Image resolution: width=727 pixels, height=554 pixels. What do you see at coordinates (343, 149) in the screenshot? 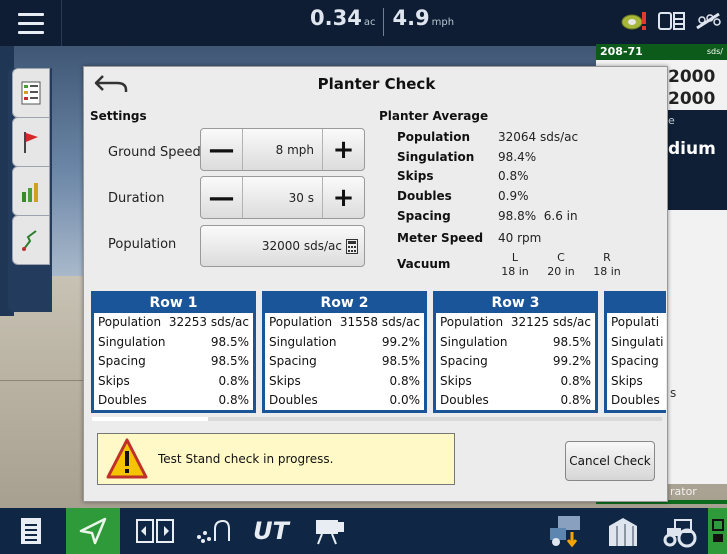
I see `ground-speed-increment-button: +` at bounding box center [343, 149].